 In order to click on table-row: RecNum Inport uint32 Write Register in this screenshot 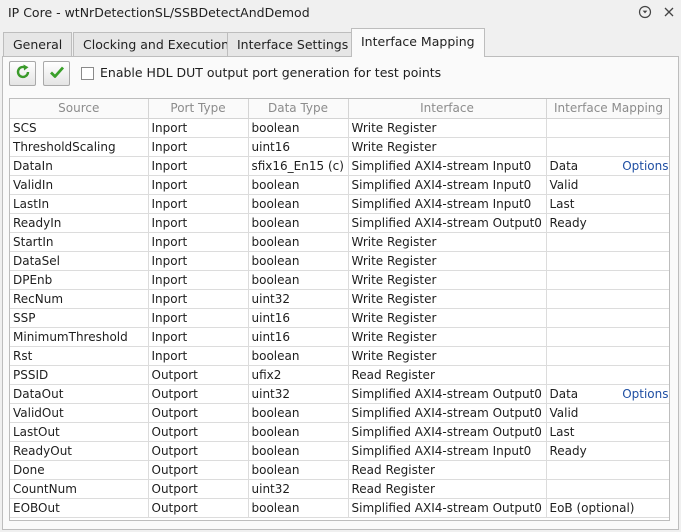, I will do `click(339, 299)`.